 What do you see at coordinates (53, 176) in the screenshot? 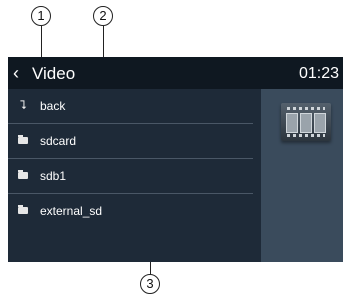
I see `list-item-label: sdb1` at bounding box center [53, 176].